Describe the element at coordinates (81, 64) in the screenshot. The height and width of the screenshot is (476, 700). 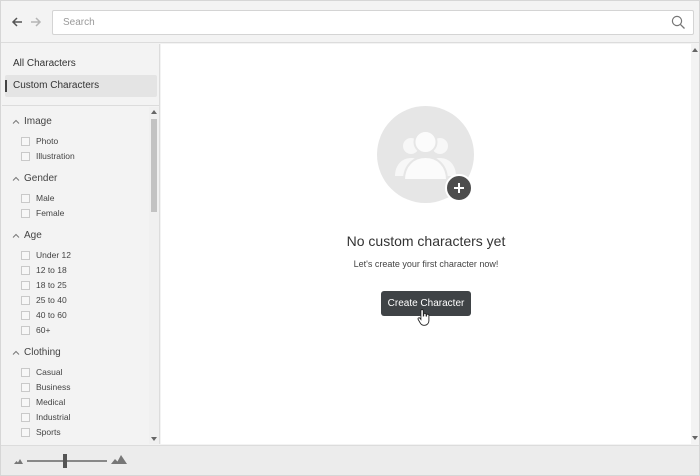
I see `sidebar-item-all-characters: All Characters` at that location.